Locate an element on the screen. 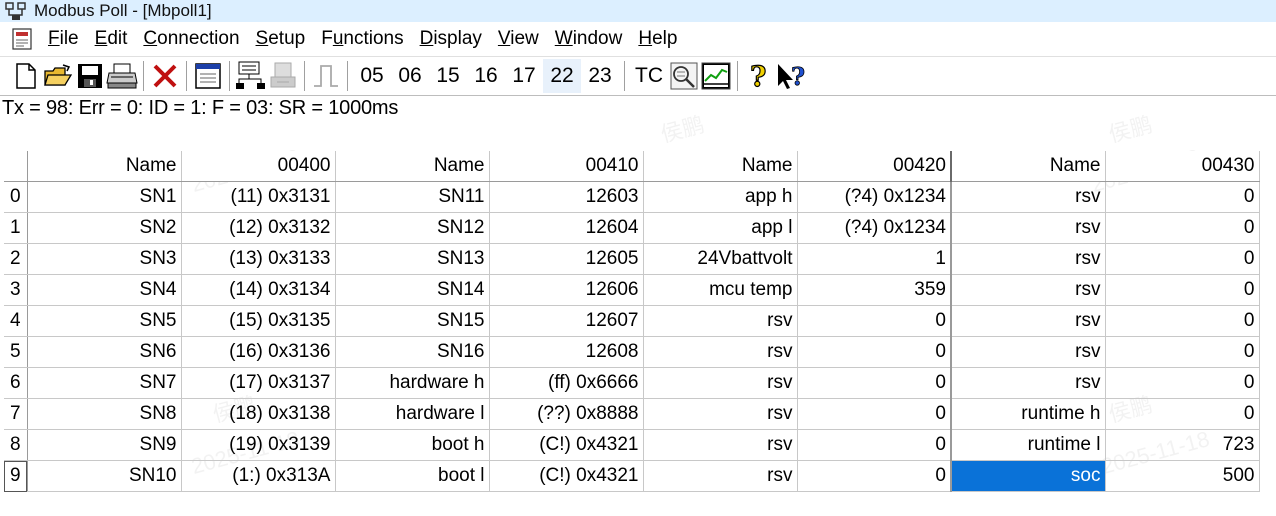  value-cell: 500 is located at coordinates (1182, 476).